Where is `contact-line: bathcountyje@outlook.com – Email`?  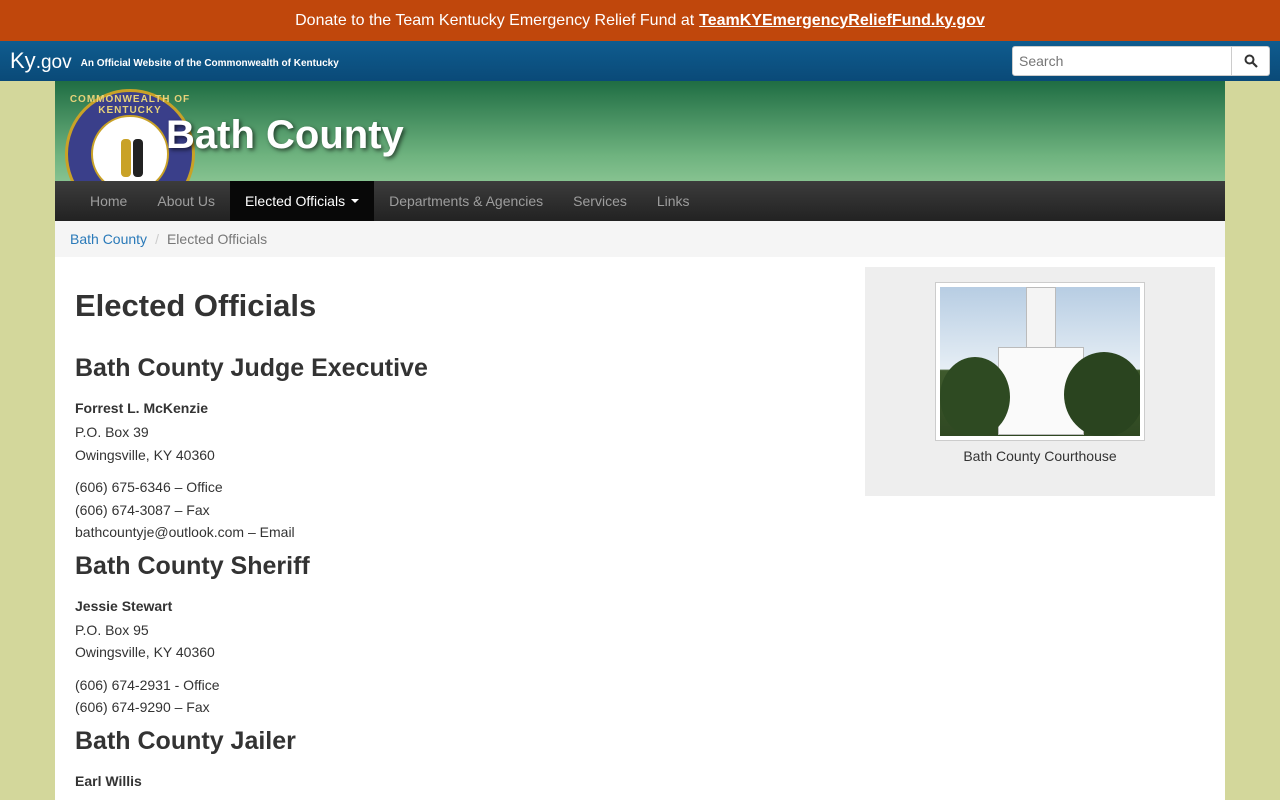 contact-line: bathcountyje@outlook.com – Email is located at coordinates (185, 532).